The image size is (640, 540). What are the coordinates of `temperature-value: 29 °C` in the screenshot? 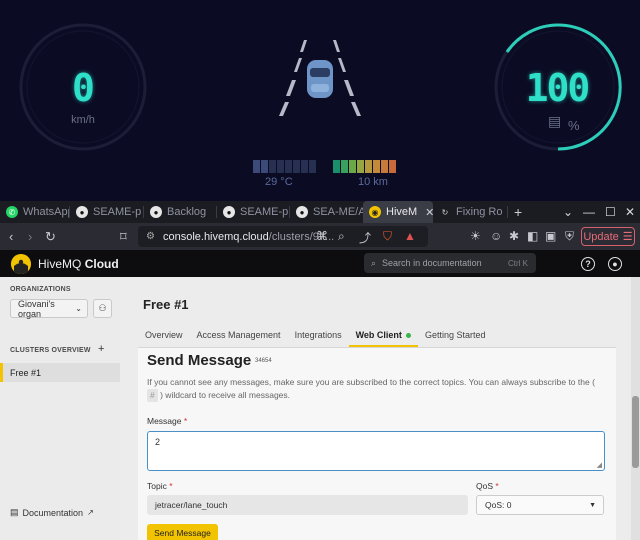 It's located at (279, 182).